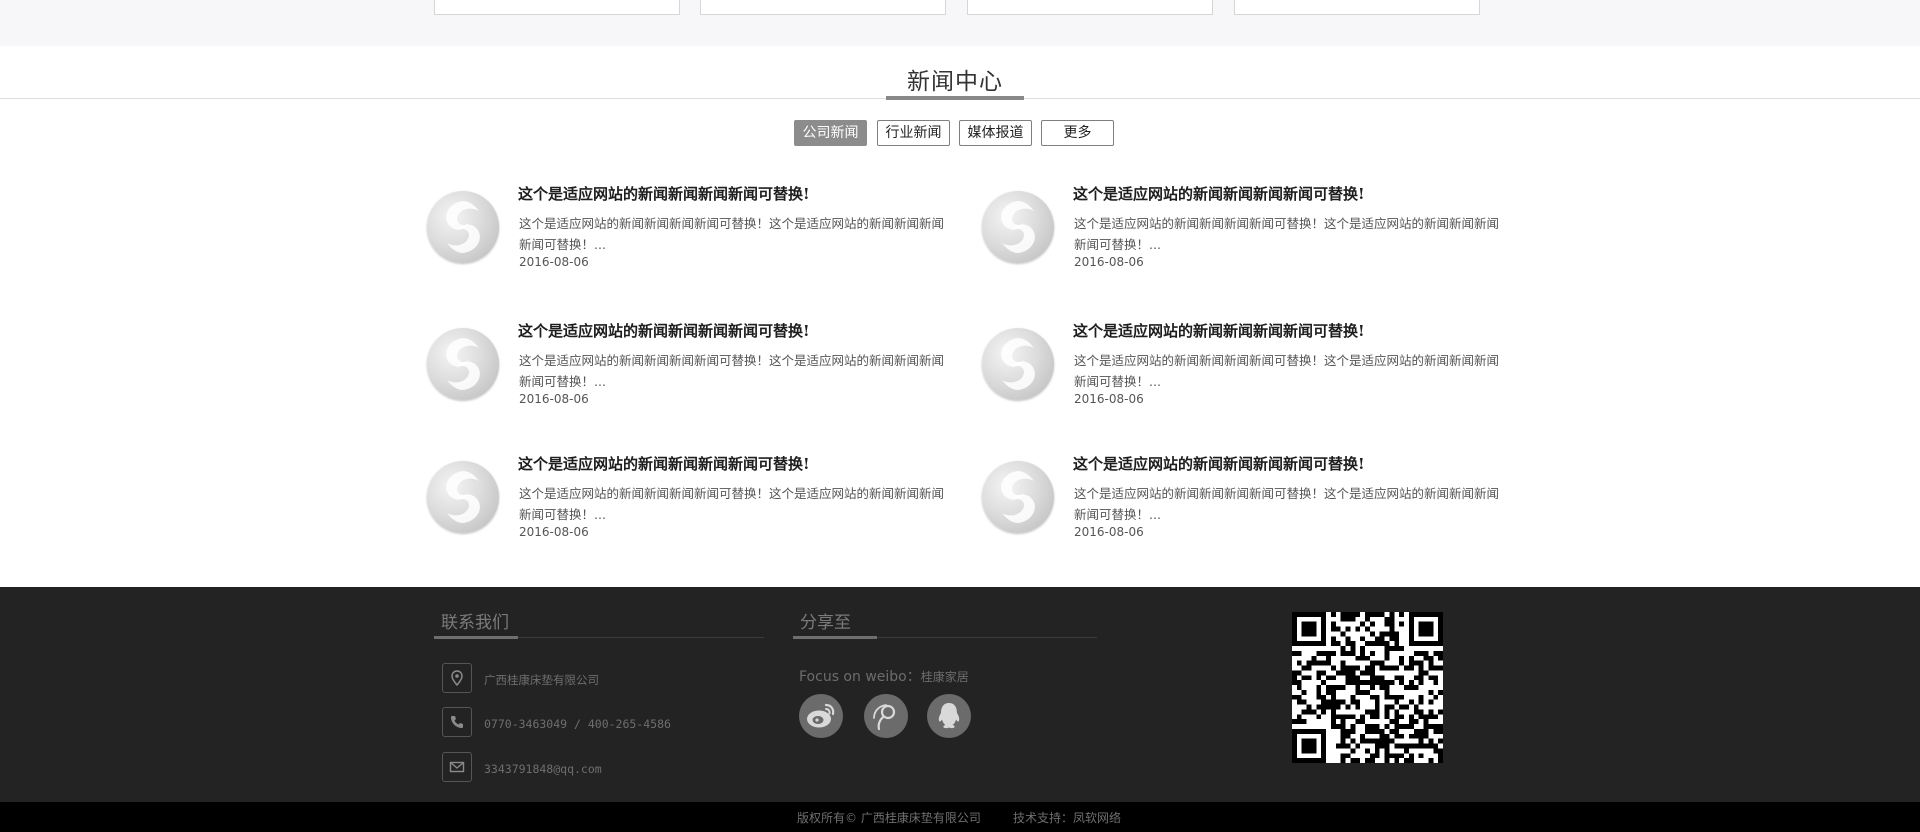 The height and width of the screenshot is (832, 1920). Describe the element at coordinates (860, 677) in the screenshot. I see `focus-label: Focus on weibo：` at that location.